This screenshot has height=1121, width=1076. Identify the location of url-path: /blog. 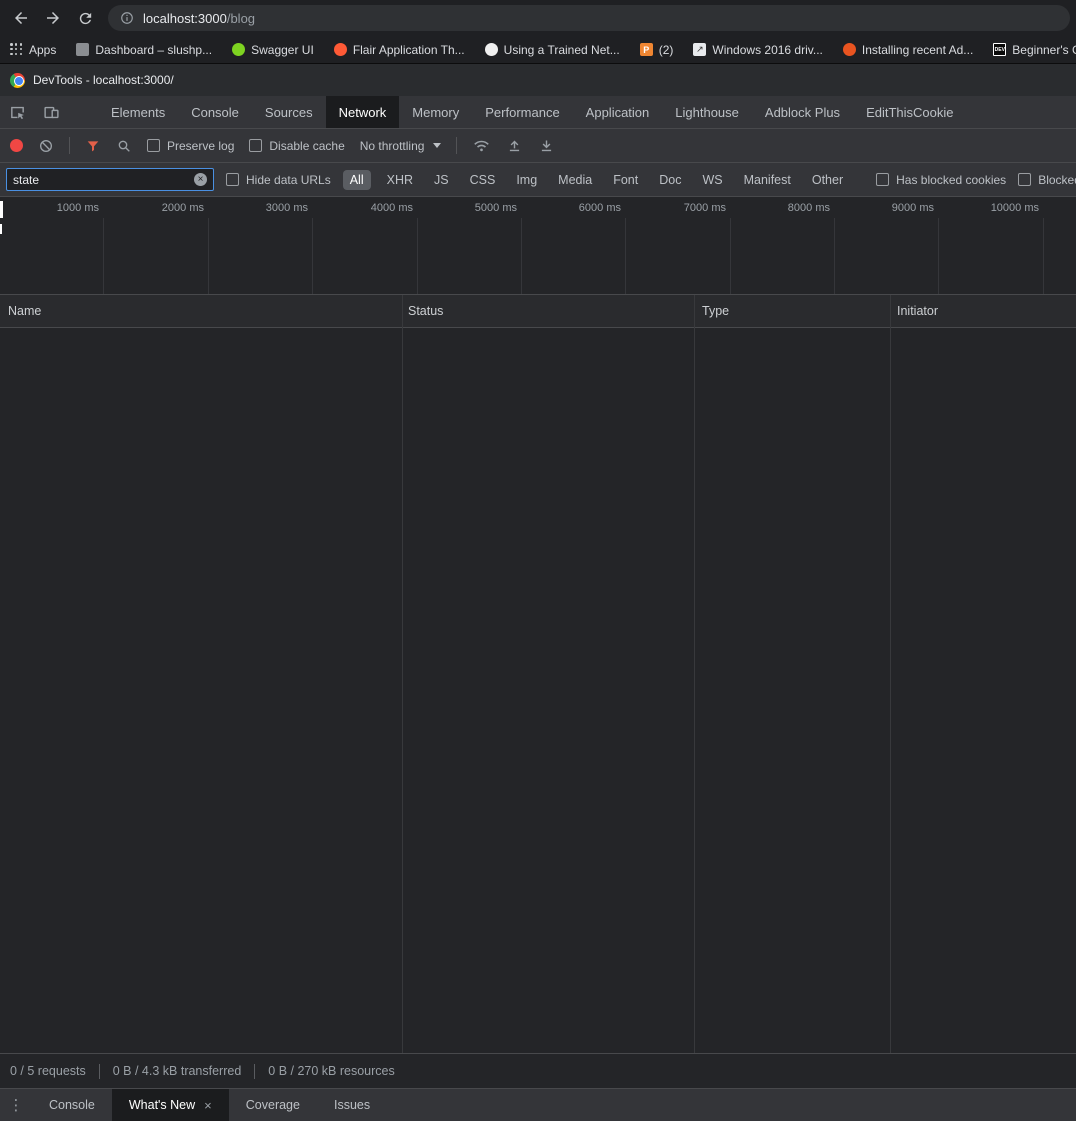
(241, 18).